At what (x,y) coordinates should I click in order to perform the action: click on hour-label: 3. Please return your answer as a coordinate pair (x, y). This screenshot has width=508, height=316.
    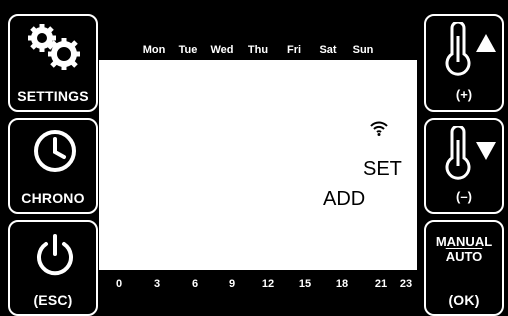
    Looking at the image, I should click on (157, 284).